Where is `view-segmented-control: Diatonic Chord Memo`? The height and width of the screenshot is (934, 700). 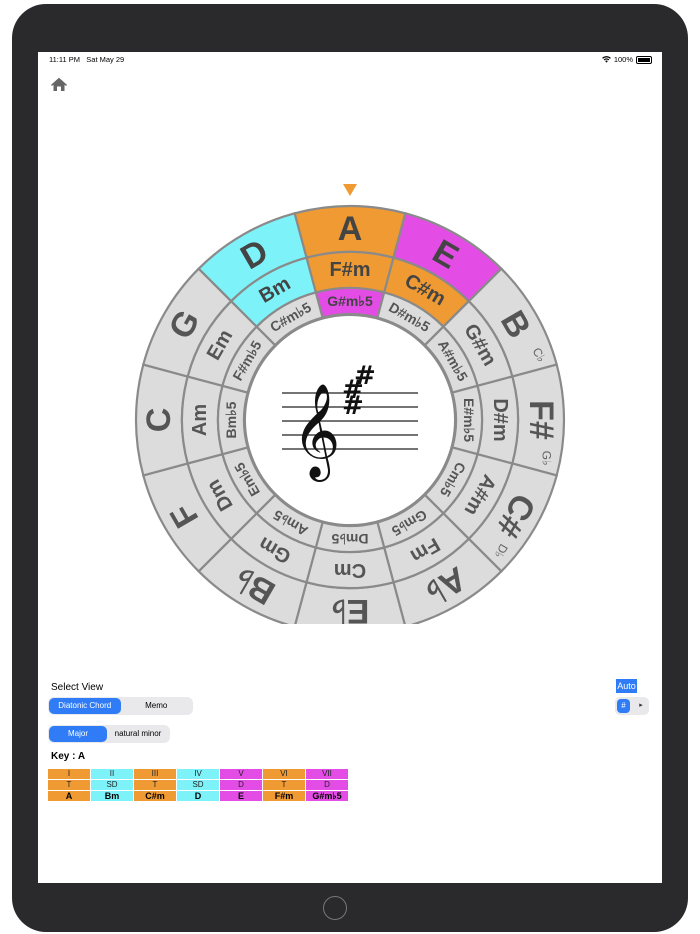 view-segmented-control: Diatonic Chord Memo is located at coordinates (120, 706).